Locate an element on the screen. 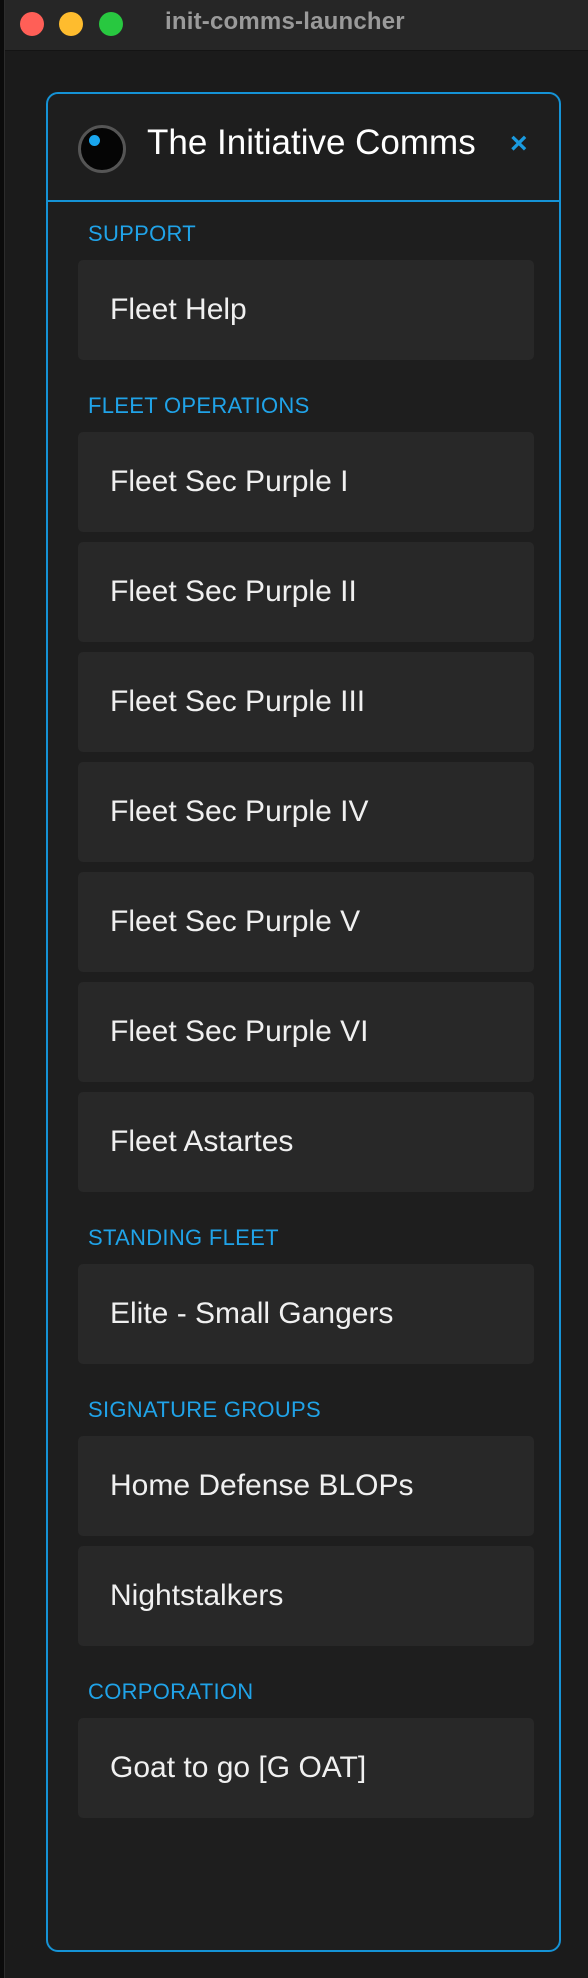 The image size is (588, 1978). section-standing-fleet: STANDING FLEET Elite - Small Gangers is located at coordinates (306, 1294).